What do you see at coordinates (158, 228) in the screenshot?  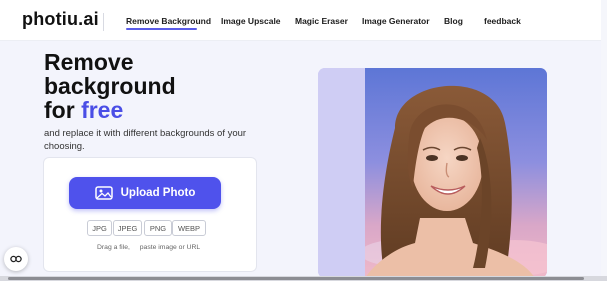 I see `format-badge-png: PNG` at bounding box center [158, 228].